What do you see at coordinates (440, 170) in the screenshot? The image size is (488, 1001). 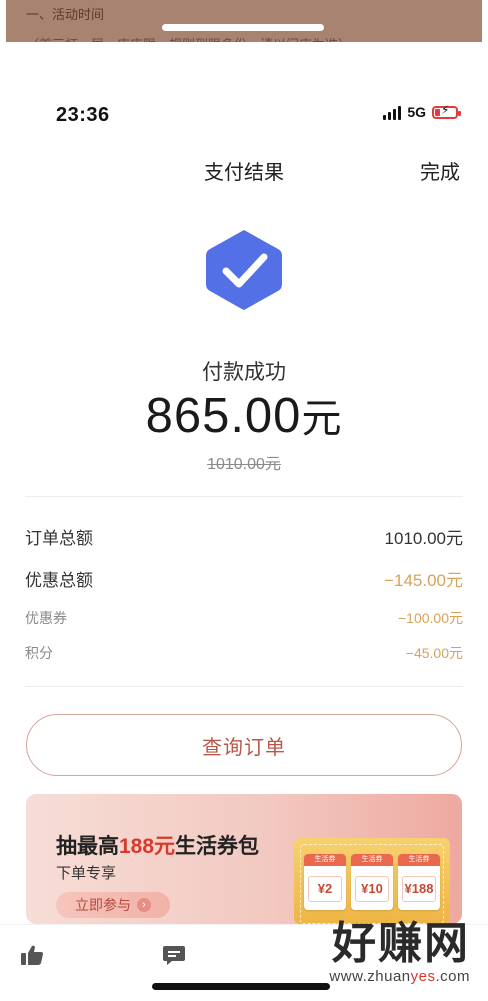 I see `done-button: 完成` at bounding box center [440, 170].